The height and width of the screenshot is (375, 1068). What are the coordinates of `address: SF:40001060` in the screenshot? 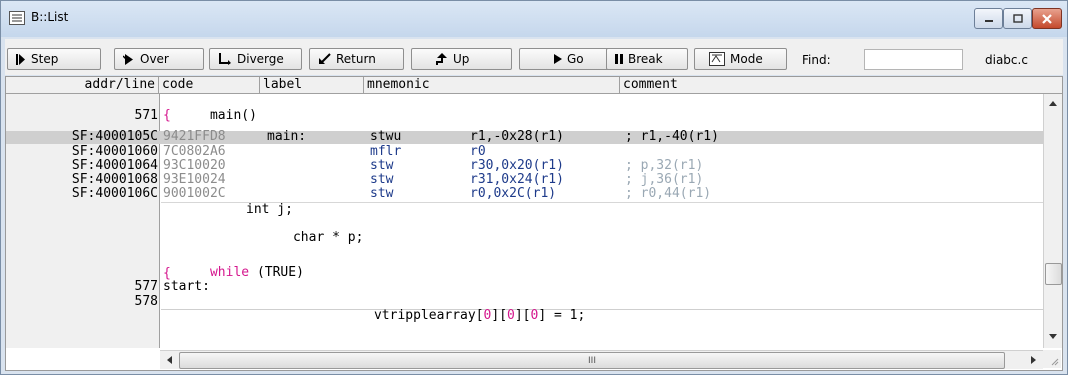 It's located at (82, 152).